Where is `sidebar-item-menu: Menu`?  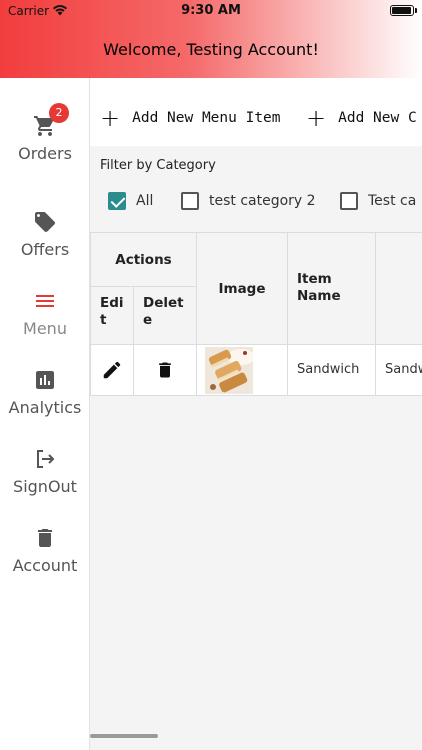 sidebar-item-menu: Menu is located at coordinates (45, 319).